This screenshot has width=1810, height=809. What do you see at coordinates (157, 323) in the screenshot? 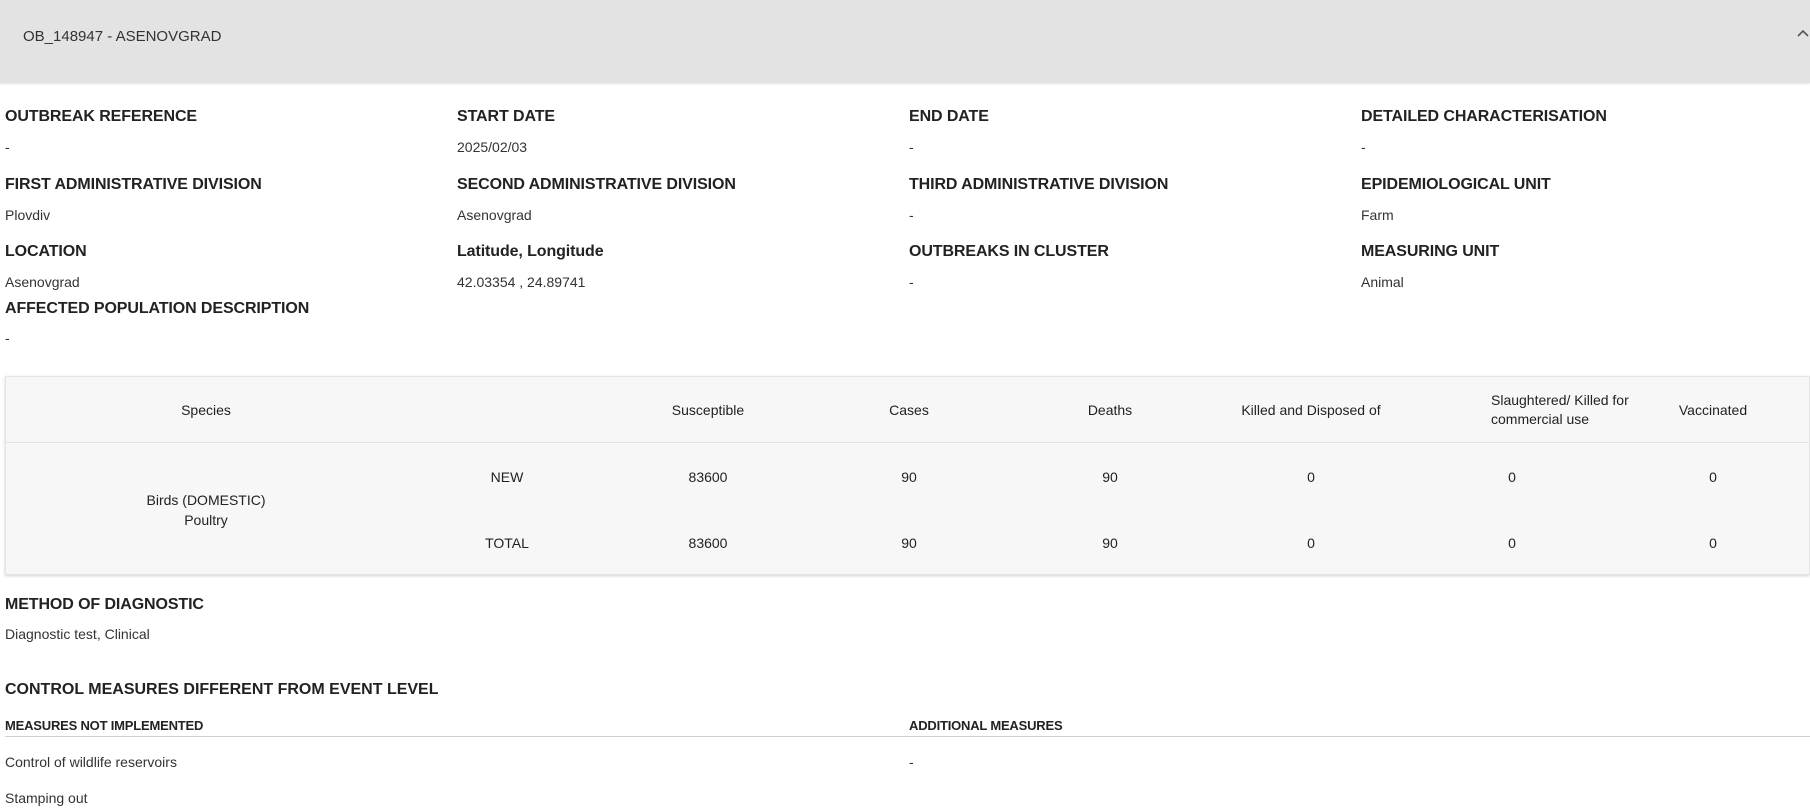
I see `field-affected-population: AFFECTED POPULATION DESCRIPTION -` at bounding box center [157, 323].